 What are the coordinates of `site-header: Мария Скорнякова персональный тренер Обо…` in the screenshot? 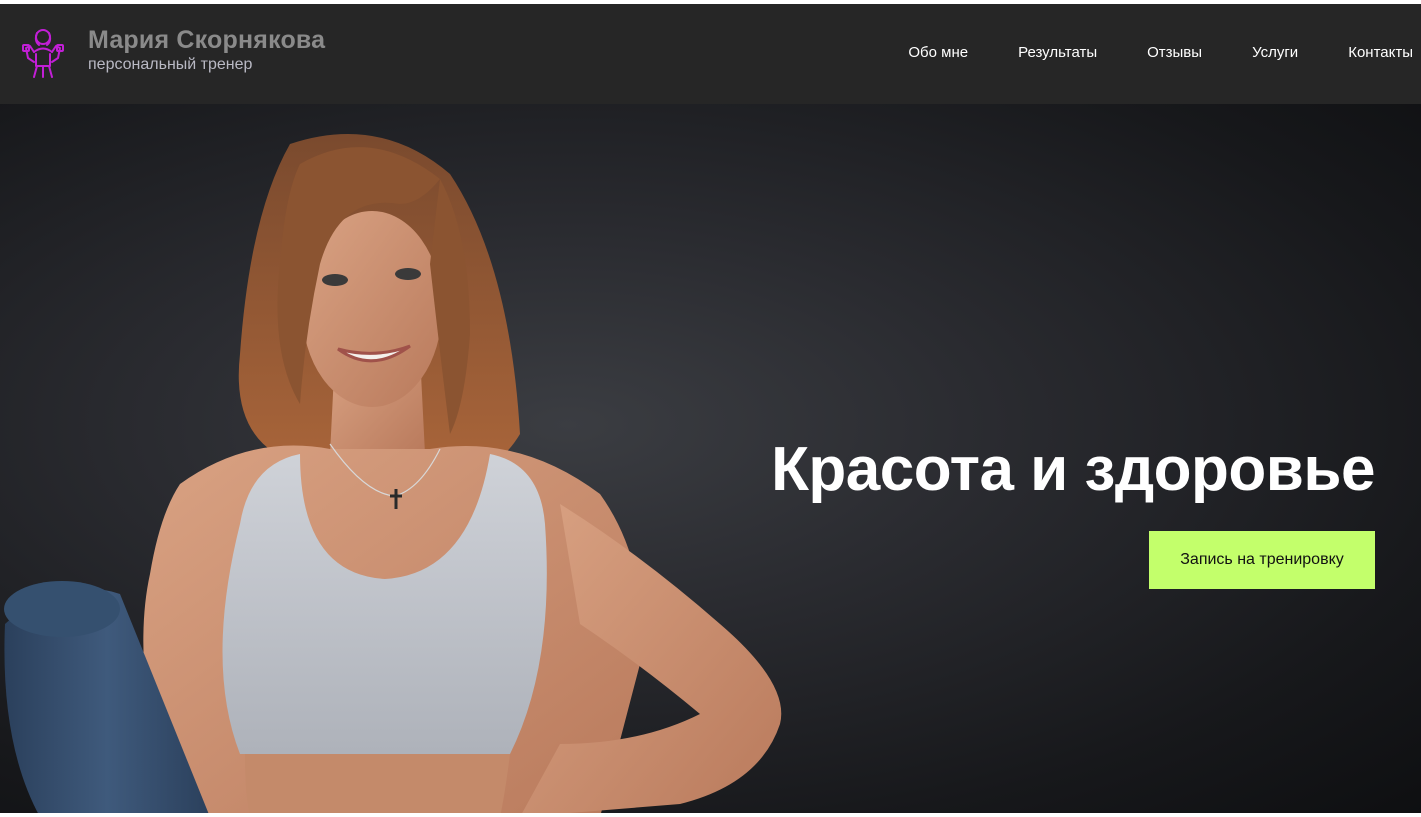 It's located at (710, 54).